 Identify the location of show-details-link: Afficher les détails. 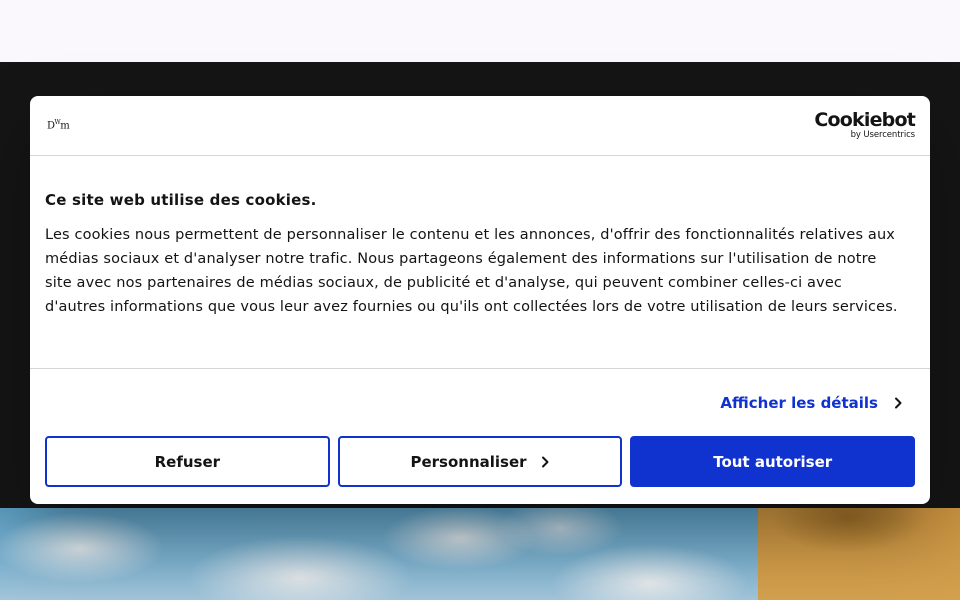
(811, 403).